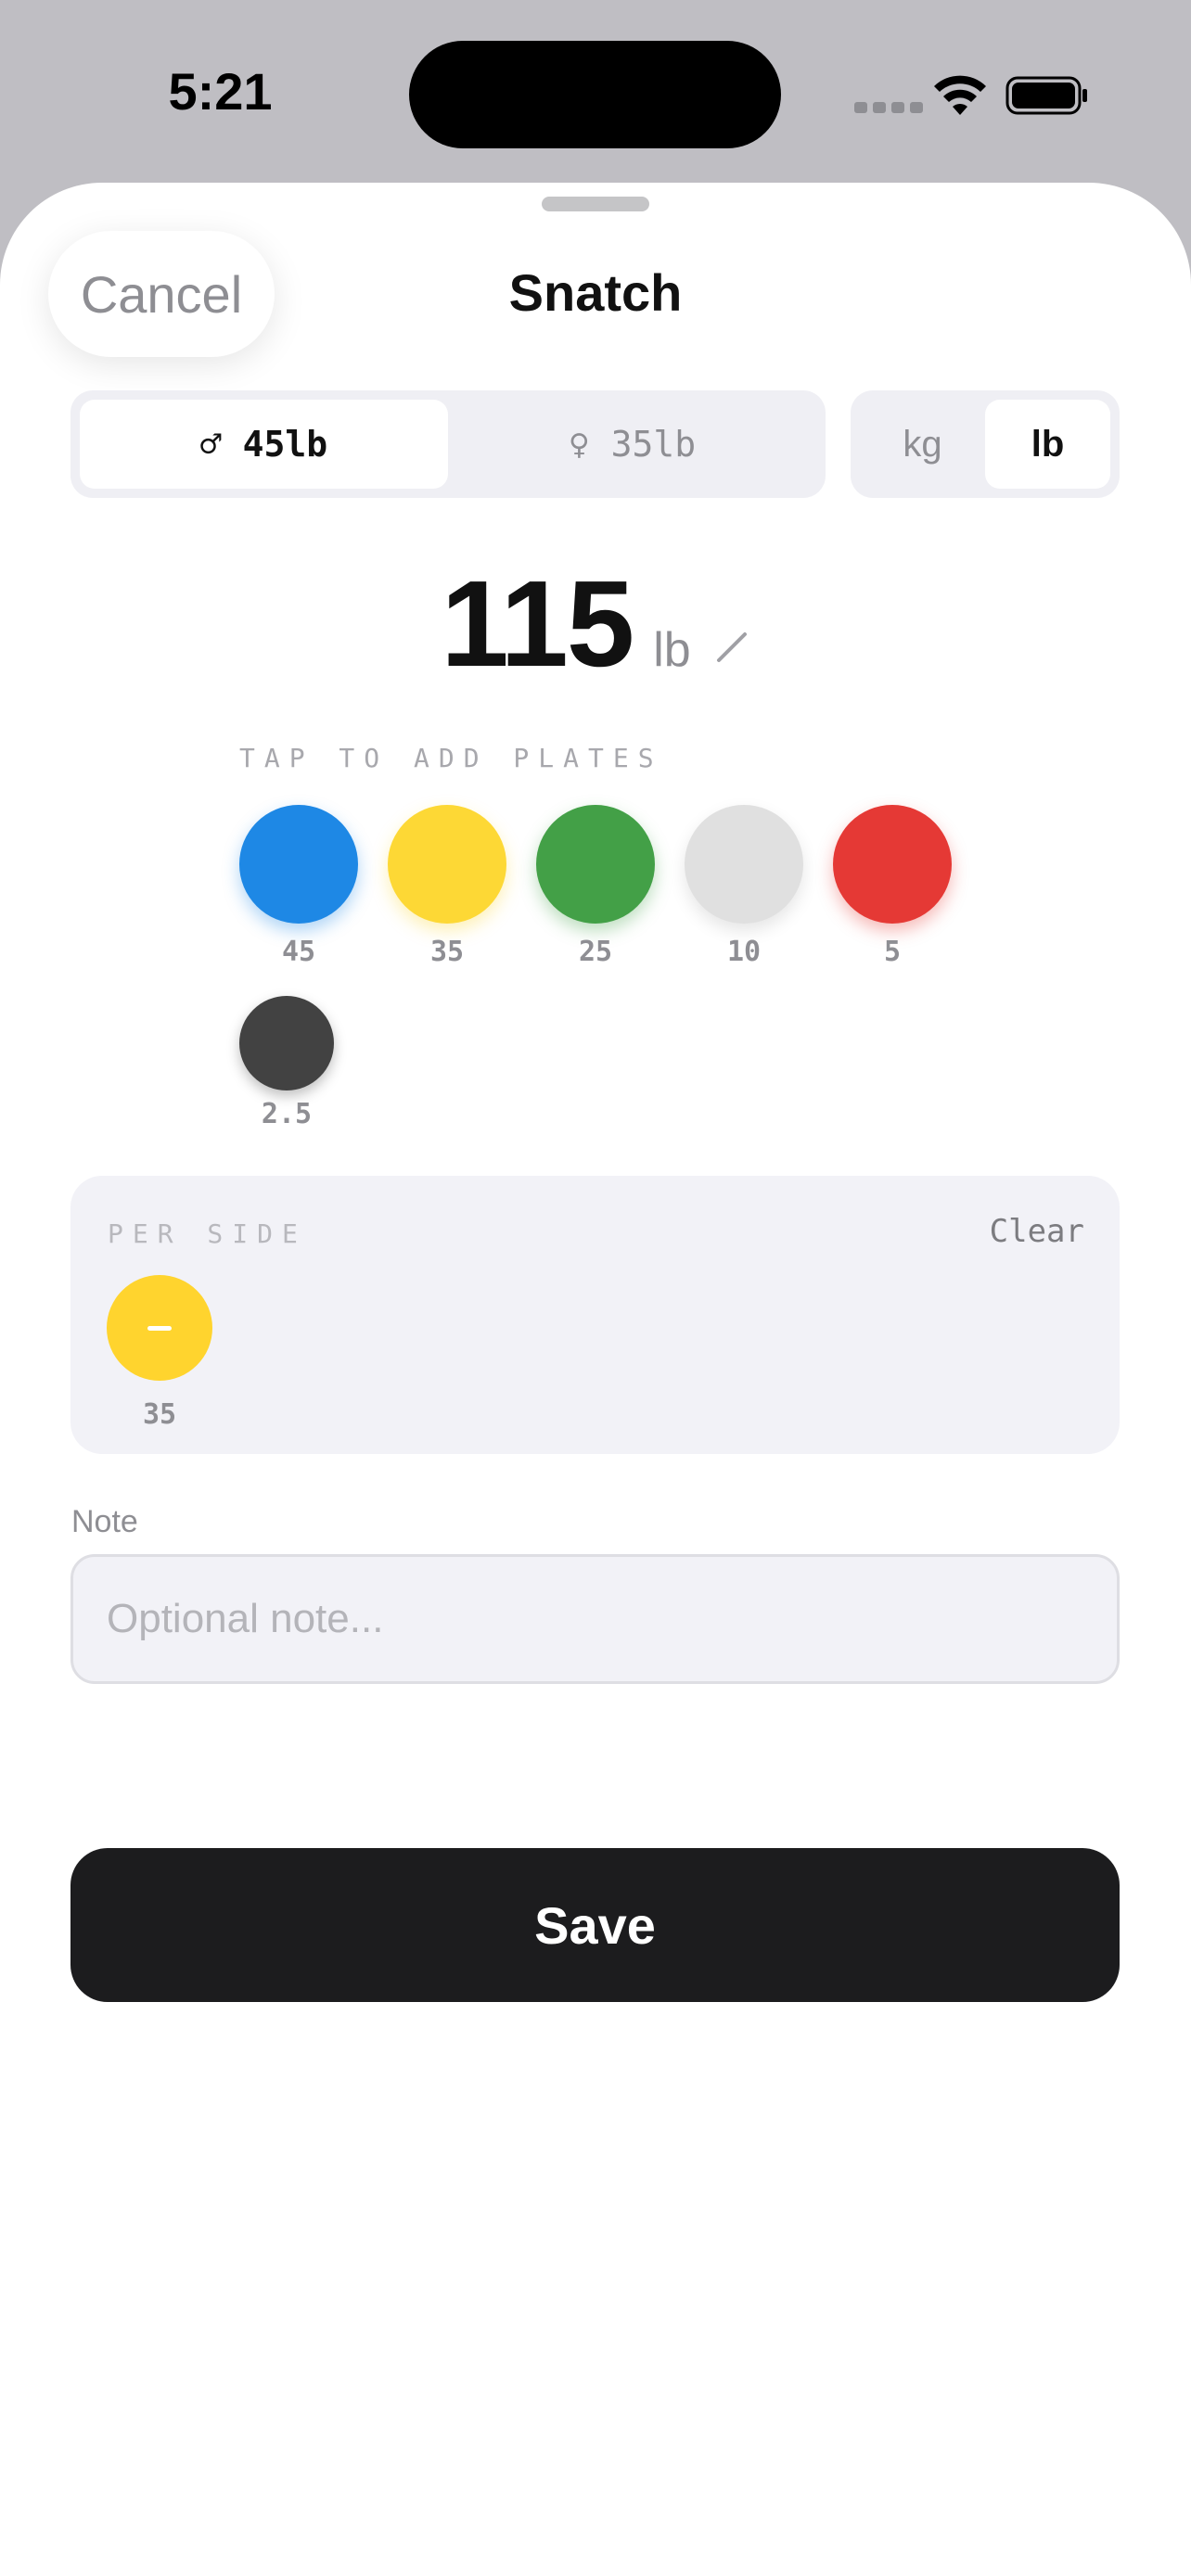 The image size is (1191, 2576). I want to click on bar-option-men: ♂ 45lb, so click(264, 445).